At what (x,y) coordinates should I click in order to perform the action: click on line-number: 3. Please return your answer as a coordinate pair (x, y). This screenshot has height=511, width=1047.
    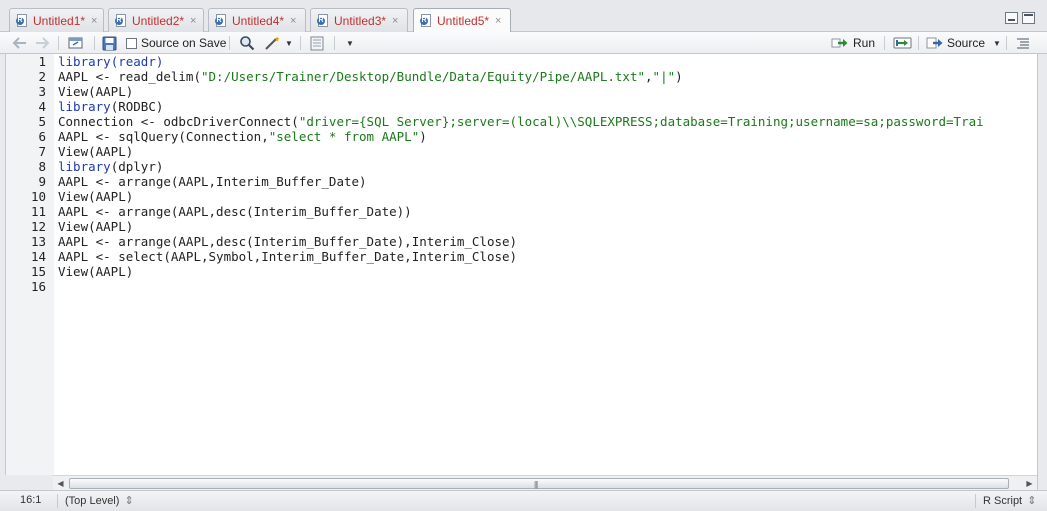
    Looking at the image, I should click on (42, 91).